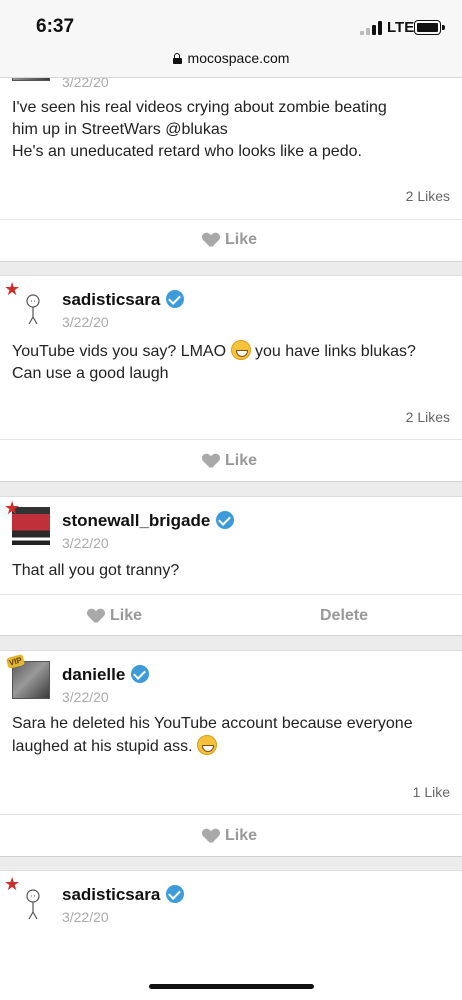  I want to click on vip-badge-icon: VIP, so click(15, 661).